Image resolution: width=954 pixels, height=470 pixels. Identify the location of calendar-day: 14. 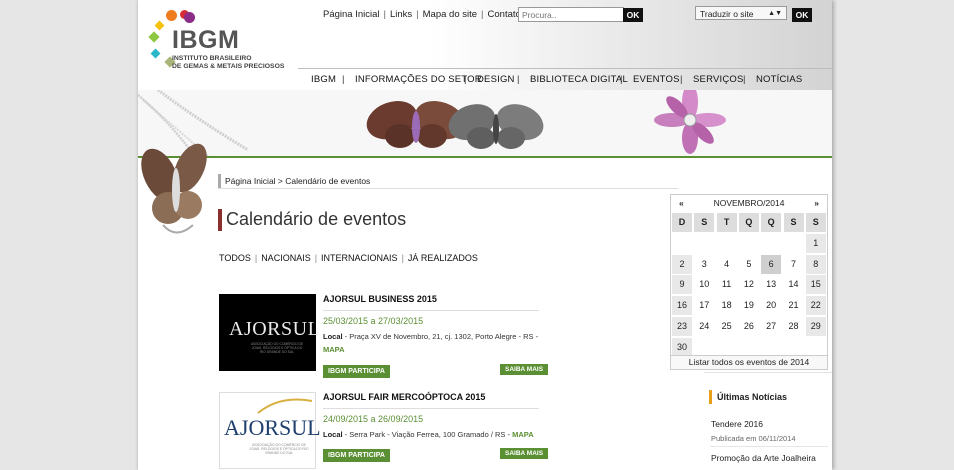
(794, 284).